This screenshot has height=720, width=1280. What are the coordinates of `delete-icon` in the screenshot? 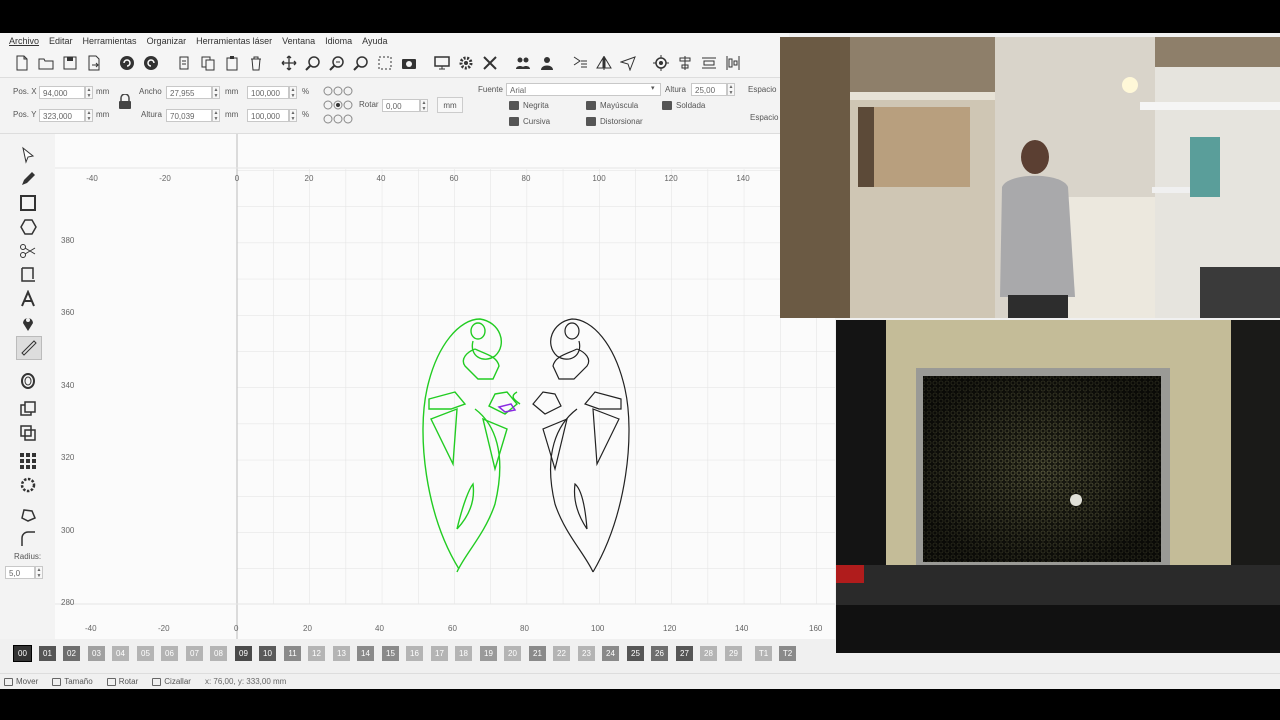 It's located at (255, 63).